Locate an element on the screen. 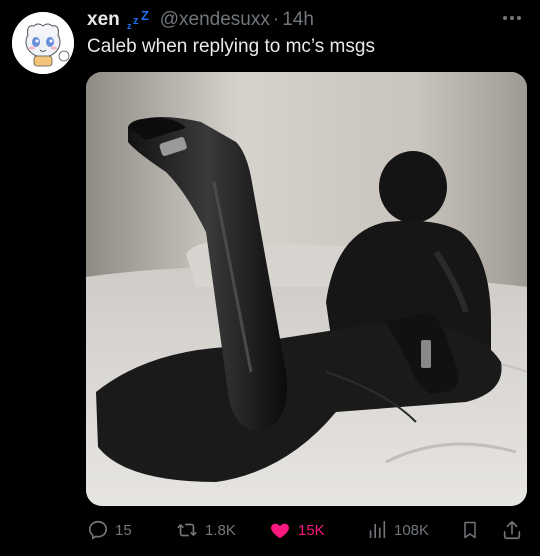  retweet-button: 1.8K is located at coordinates (205, 530).